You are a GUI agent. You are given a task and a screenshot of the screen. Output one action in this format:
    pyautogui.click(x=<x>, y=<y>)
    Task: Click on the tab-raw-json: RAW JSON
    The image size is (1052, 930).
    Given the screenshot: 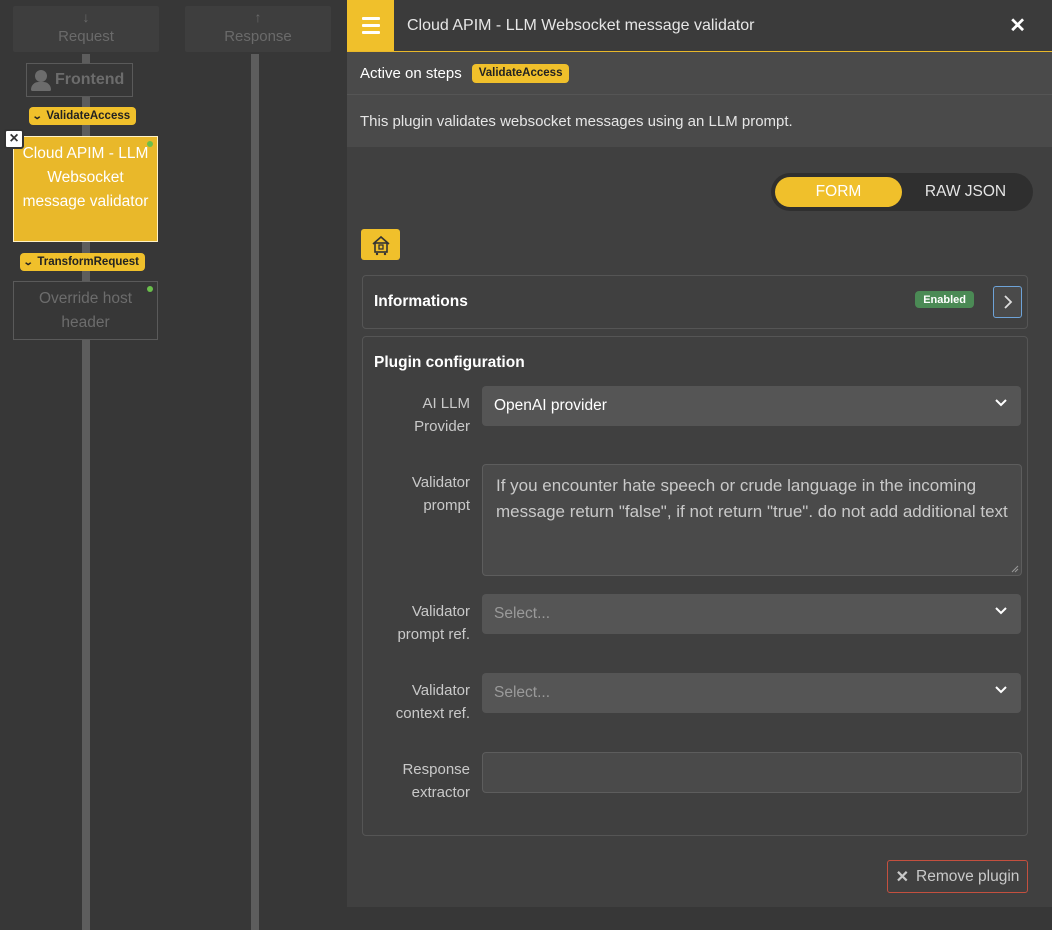 What is the action you would take?
    pyautogui.click(x=965, y=192)
    